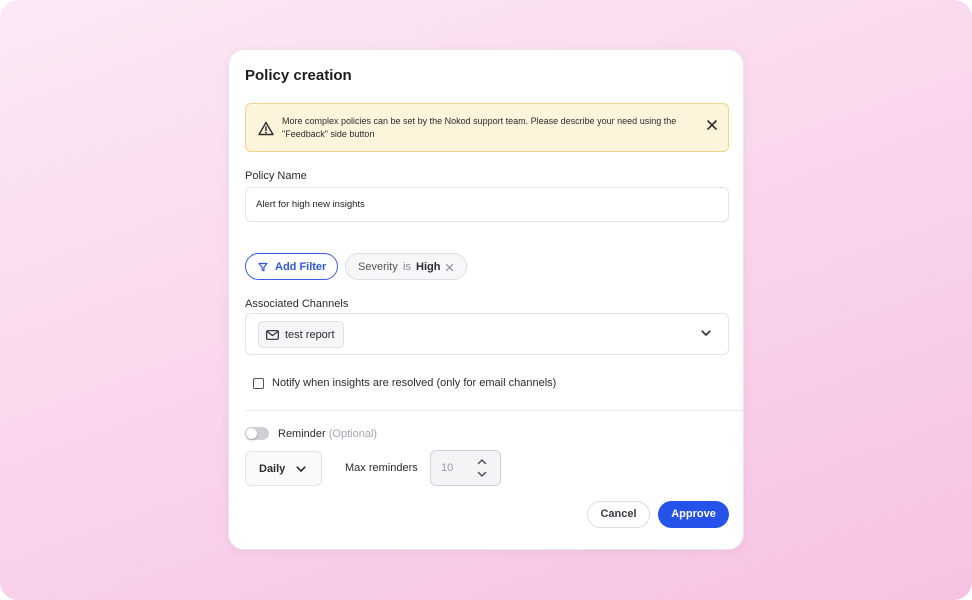 Image resolution: width=972 pixels, height=600 pixels. I want to click on reminder-toggle, so click(257, 433).